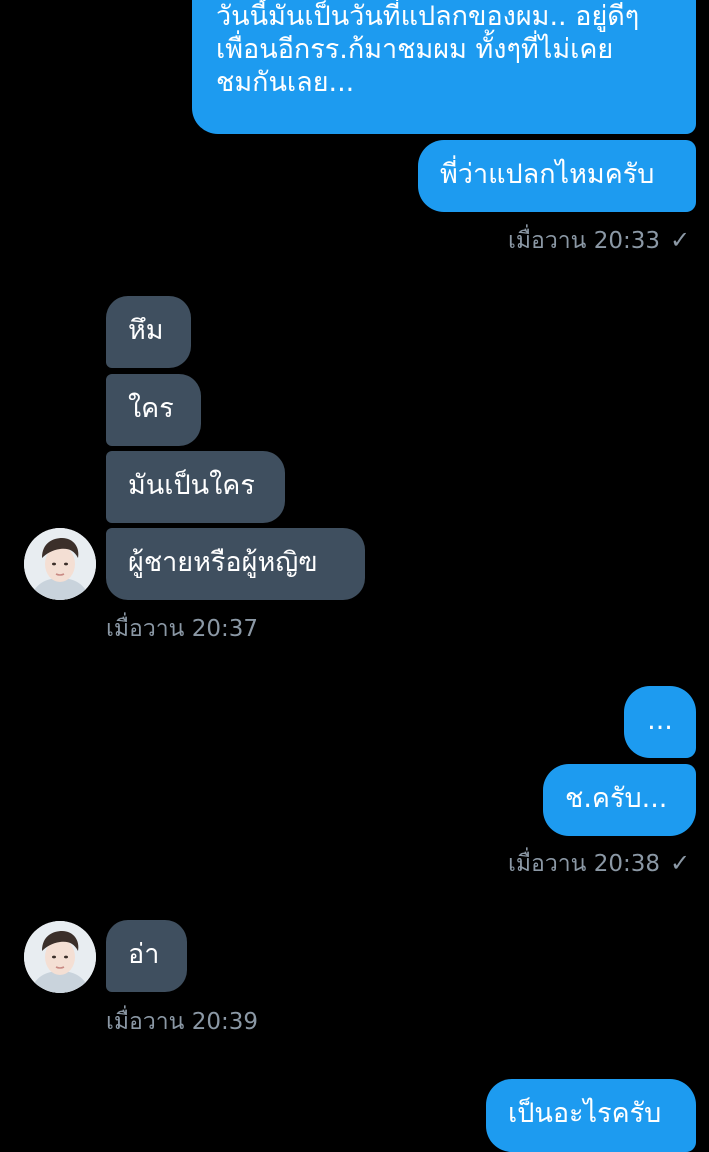 Image resolution: width=709 pixels, height=1152 pixels. I want to click on message-text: พี่ว่าแปลกไหมครับ, so click(547, 174).